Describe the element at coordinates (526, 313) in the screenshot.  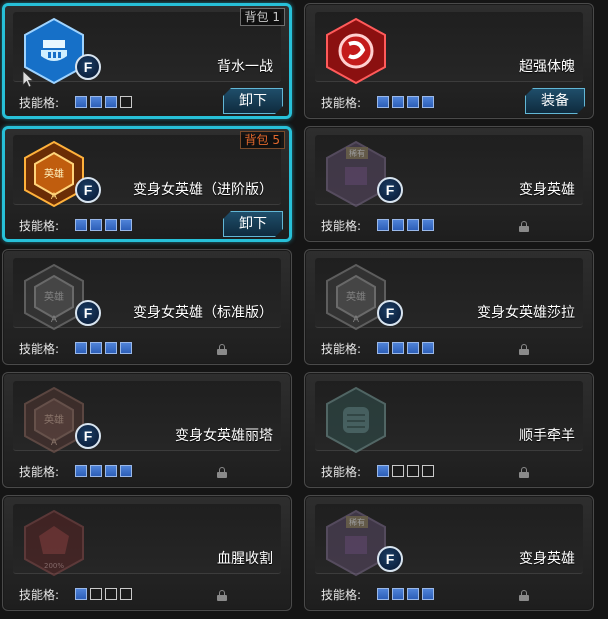
I see `skill-name: 变身女英雄莎拉` at that location.